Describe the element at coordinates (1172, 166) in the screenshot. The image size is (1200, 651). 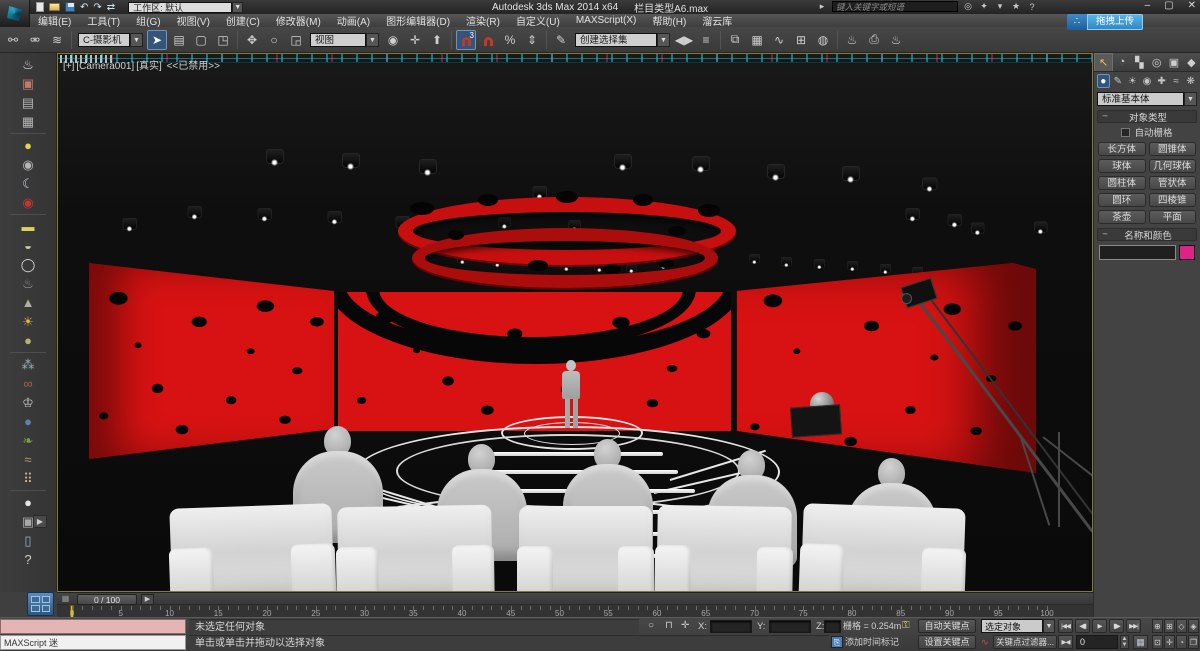
I see `button-geosphere: 几何球体` at that location.